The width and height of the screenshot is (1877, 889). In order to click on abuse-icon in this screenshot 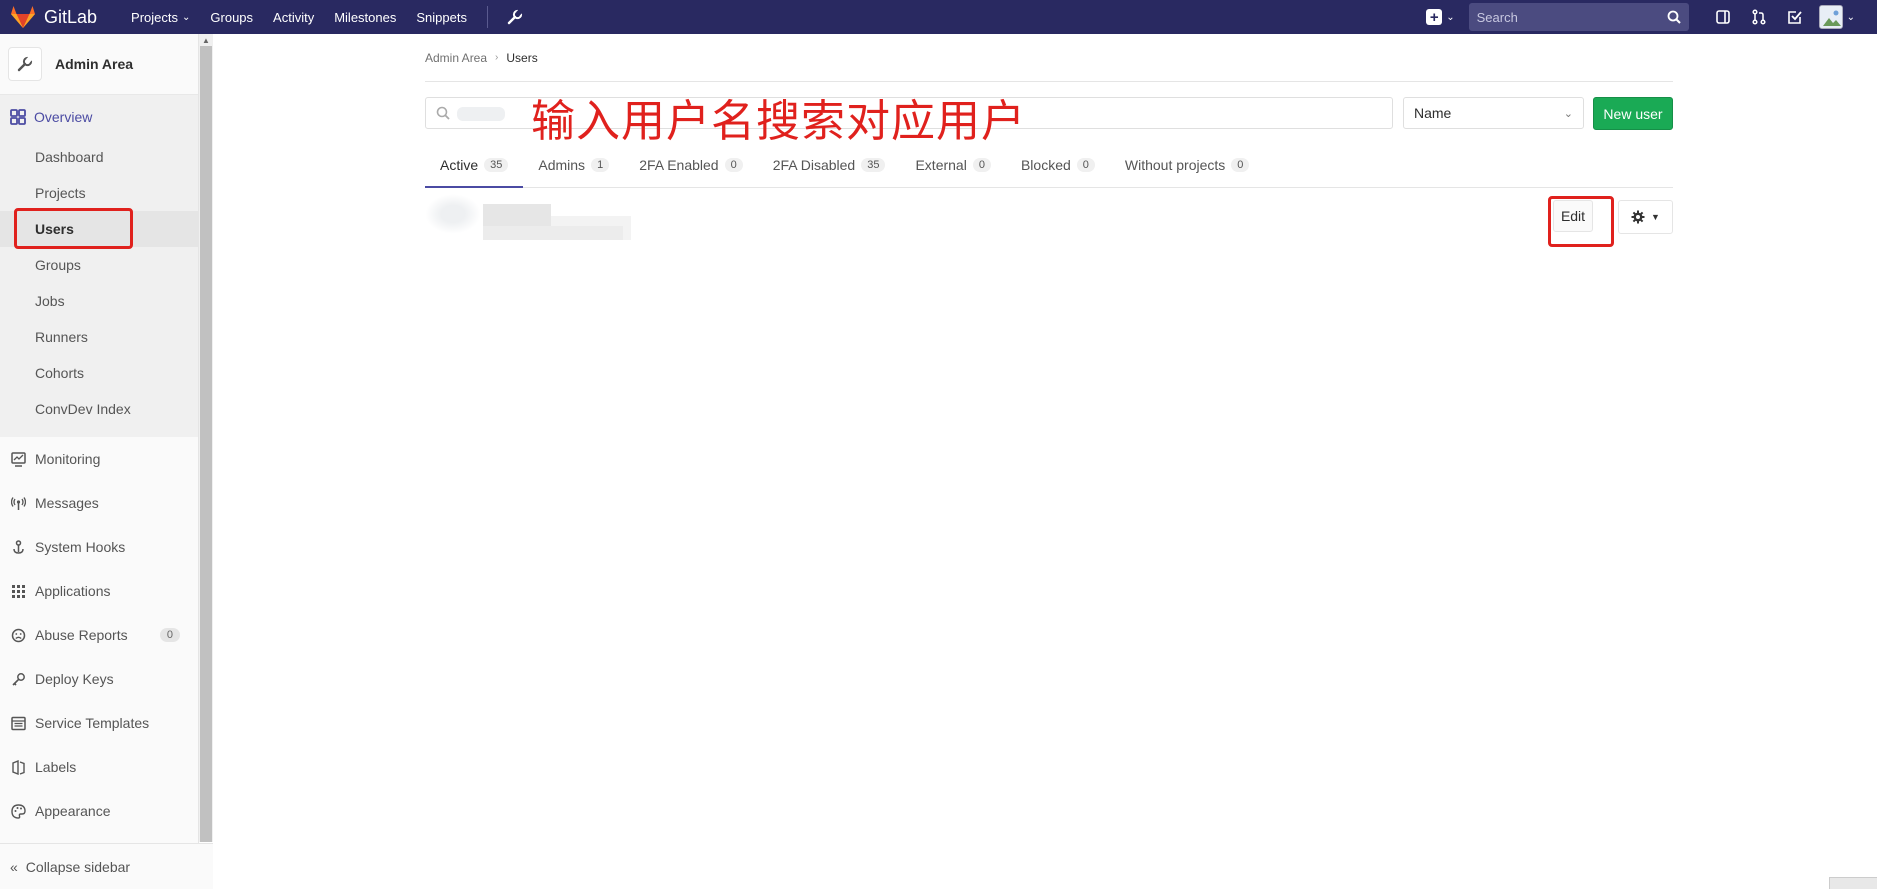, I will do `click(18, 635)`.